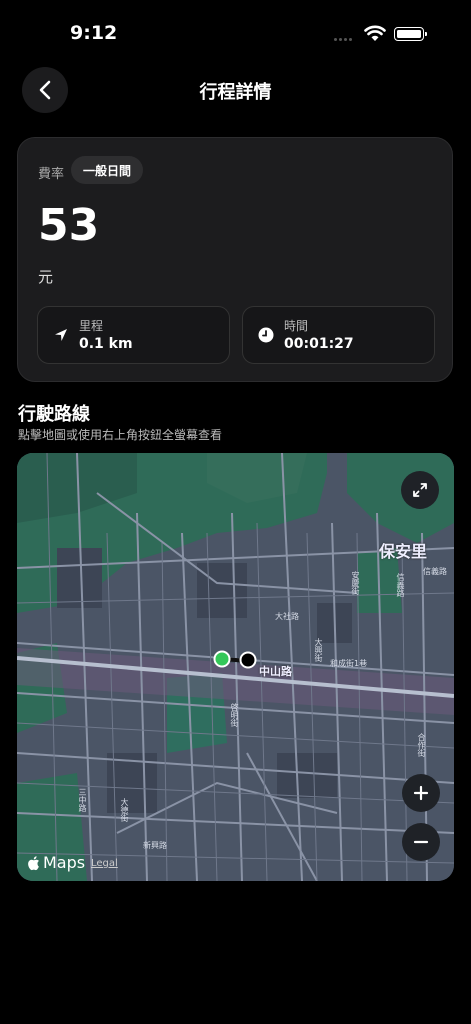  What do you see at coordinates (421, 745) in the screenshot?
I see `street-label: 合作街` at bounding box center [421, 745].